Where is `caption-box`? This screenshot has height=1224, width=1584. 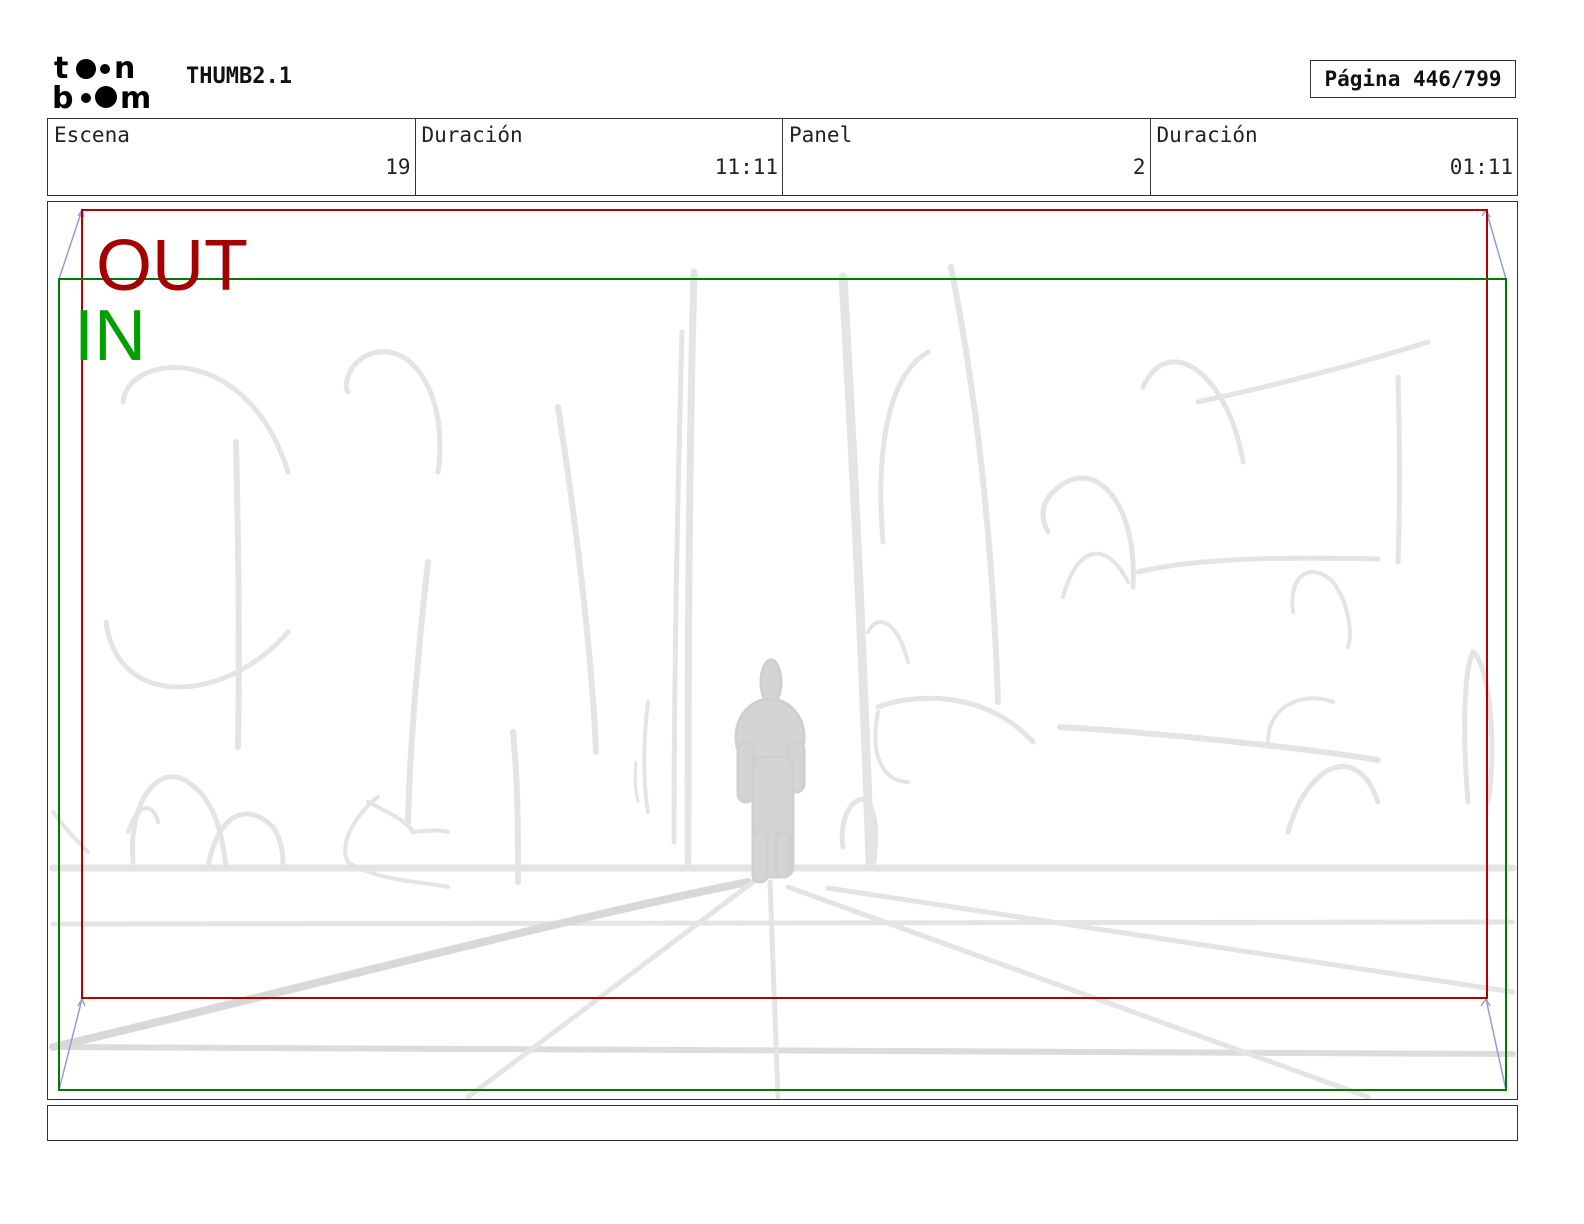
caption-box is located at coordinates (782, 1123).